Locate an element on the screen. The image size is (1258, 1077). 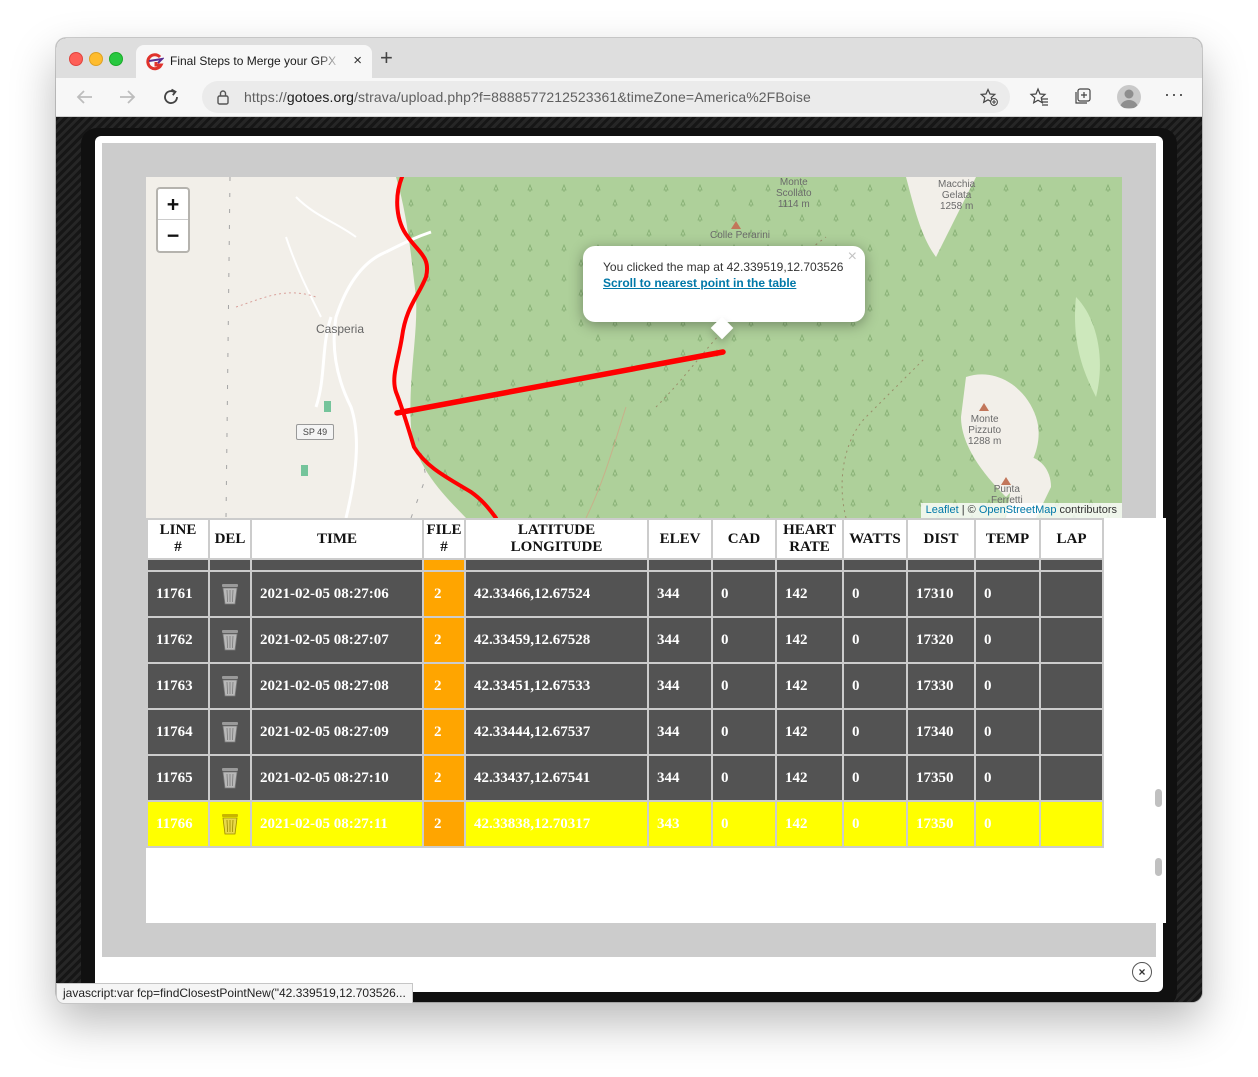
person-icon is located at coordinates (1129, 98).